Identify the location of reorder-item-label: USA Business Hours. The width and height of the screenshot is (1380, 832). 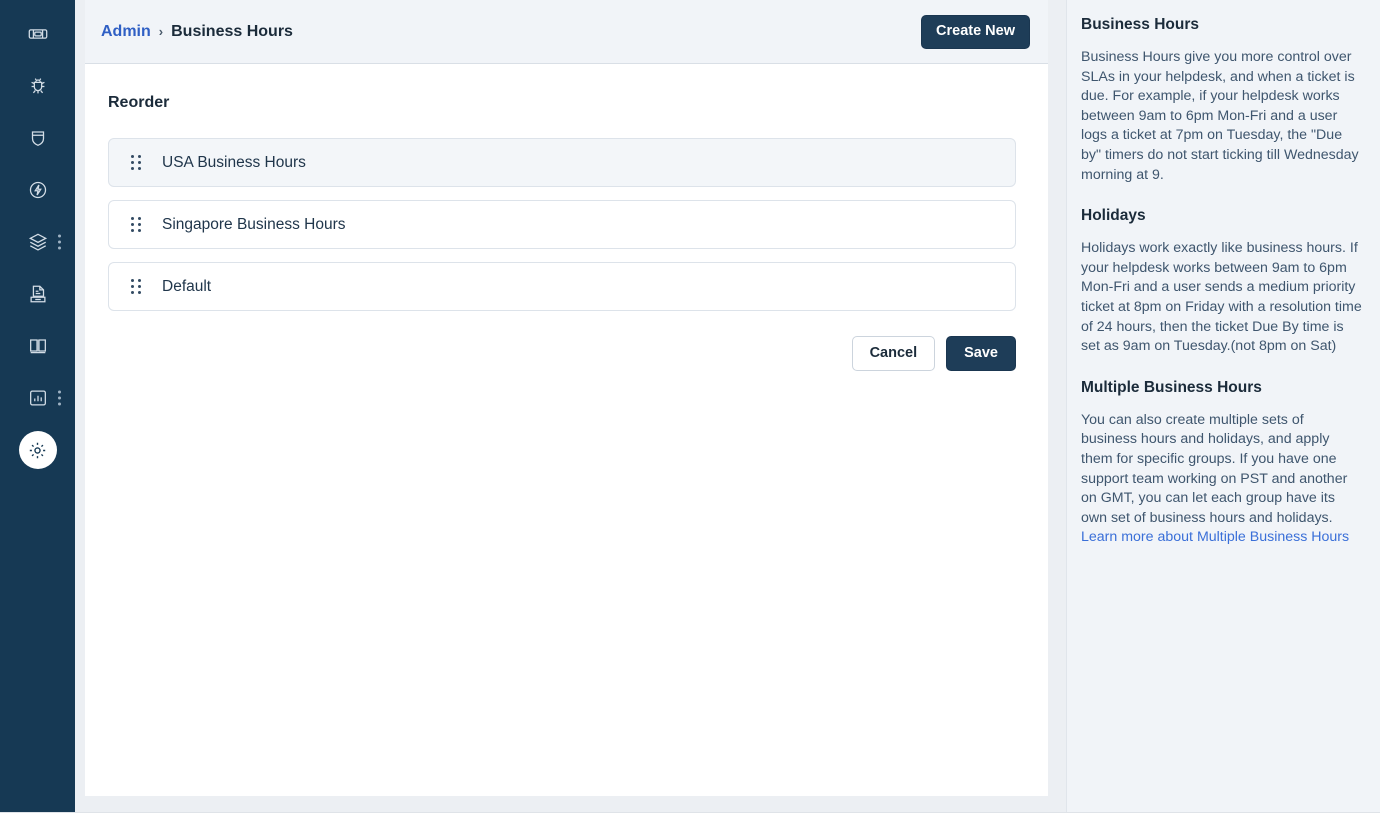
(234, 162).